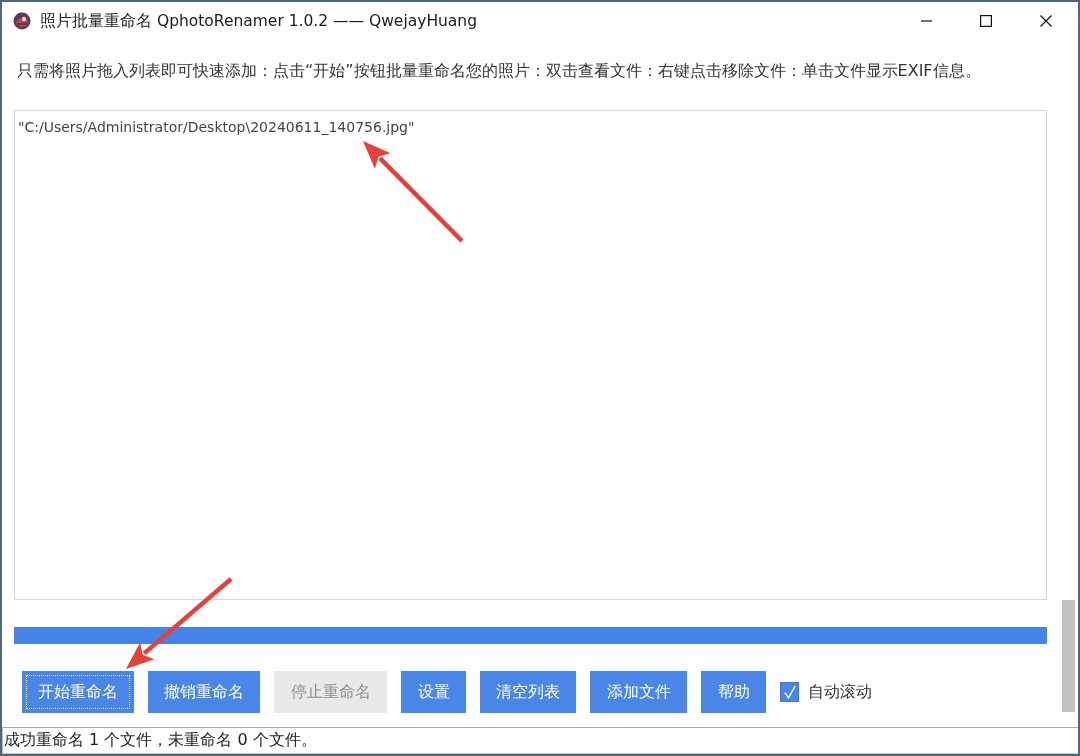 Image resolution: width=1080 pixels, height=756 pixels. I want to click on undo-rename-button: 撤销重命名, so click(204, 692).